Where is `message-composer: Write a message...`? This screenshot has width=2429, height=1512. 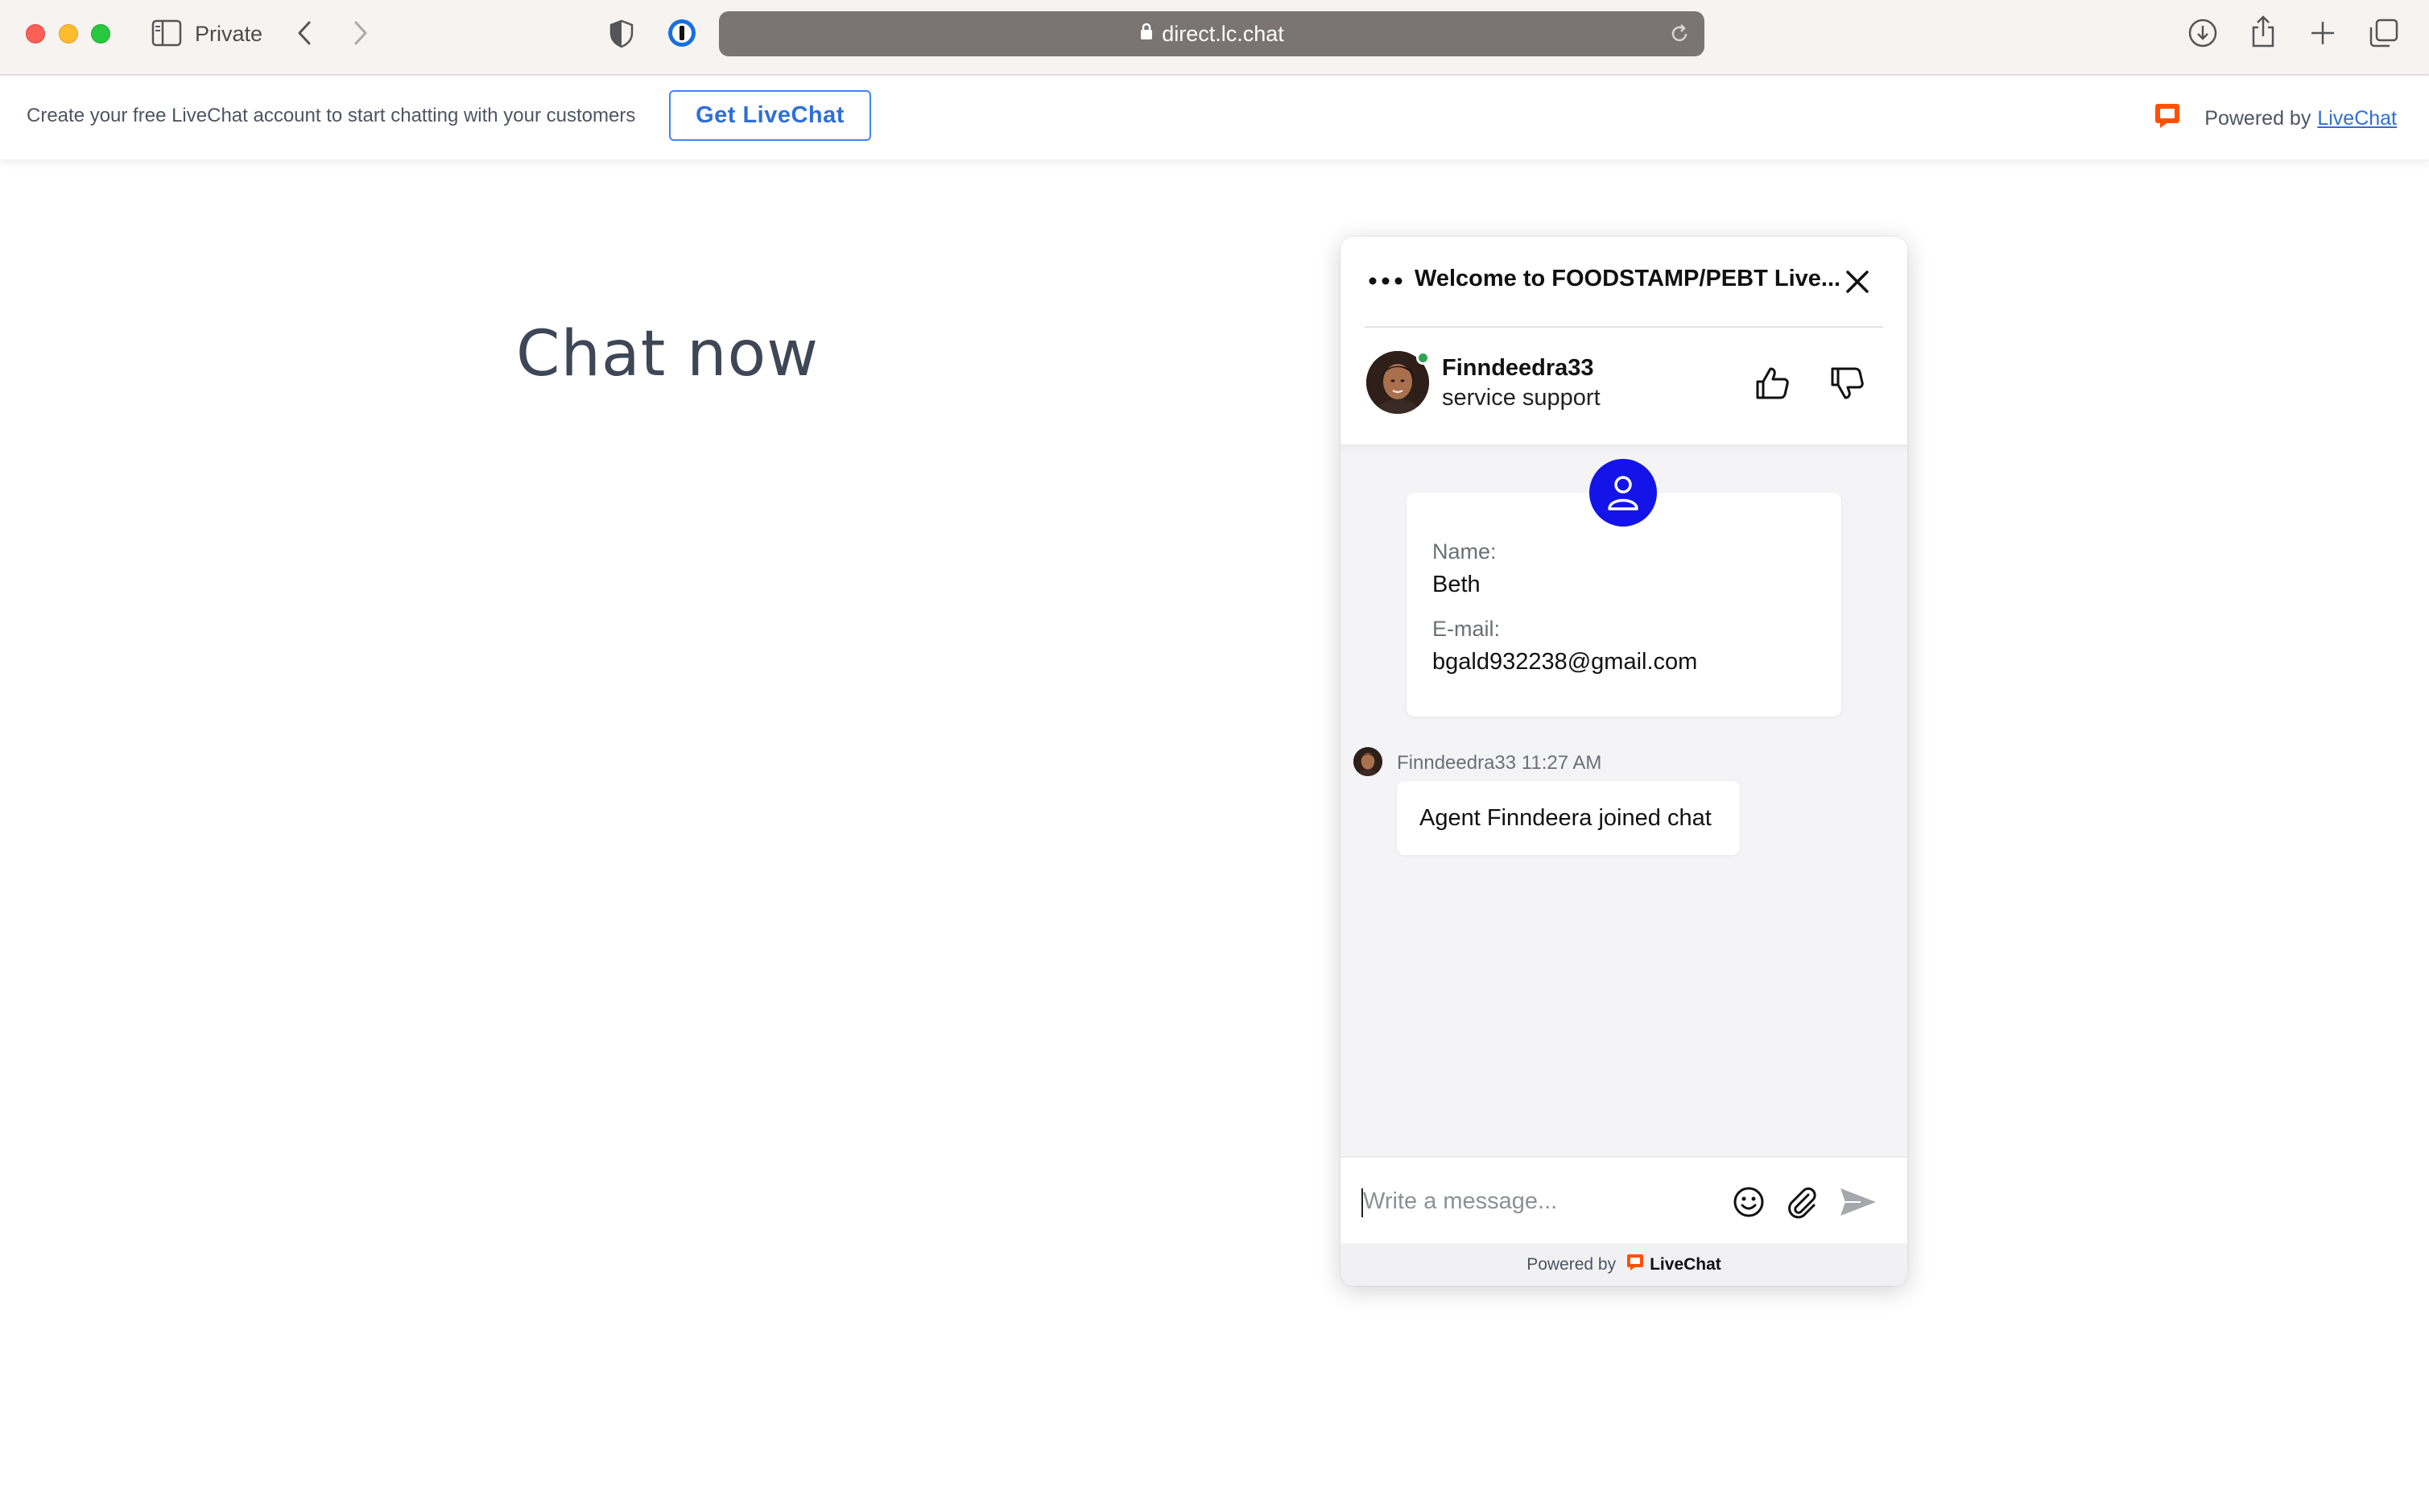
message-composer: Write a message... is located at coordinates (1623, 1199).